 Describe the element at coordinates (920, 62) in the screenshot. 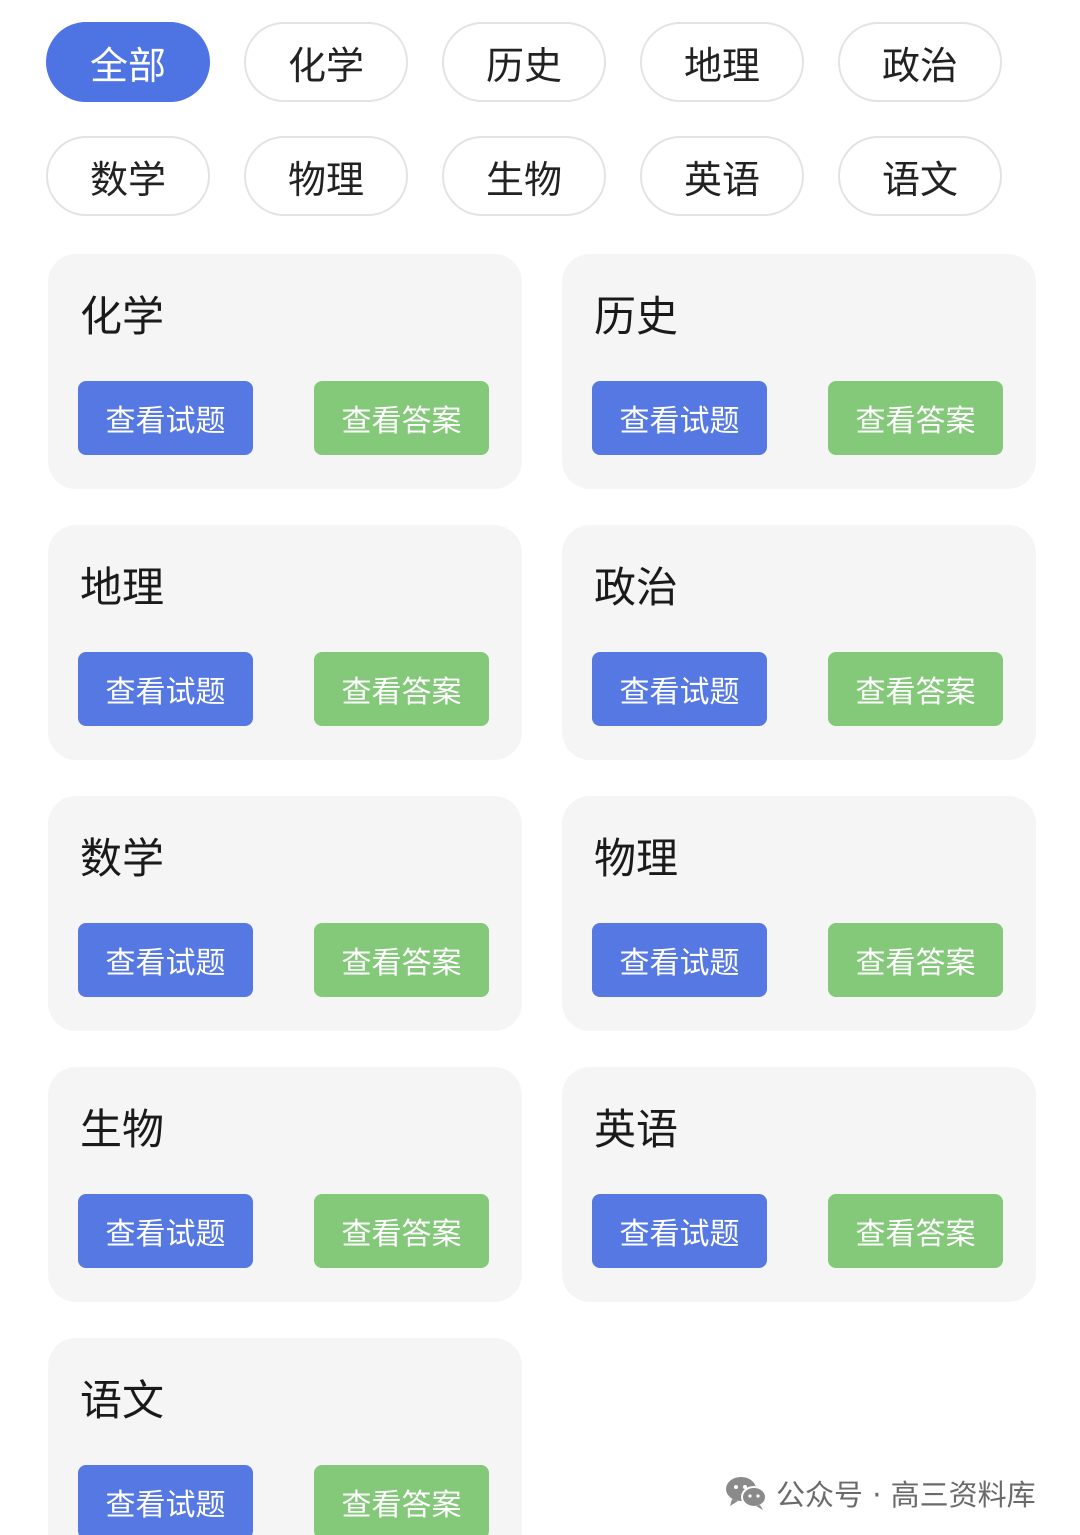

I see `filter-chip-politics: 政治` at that location.